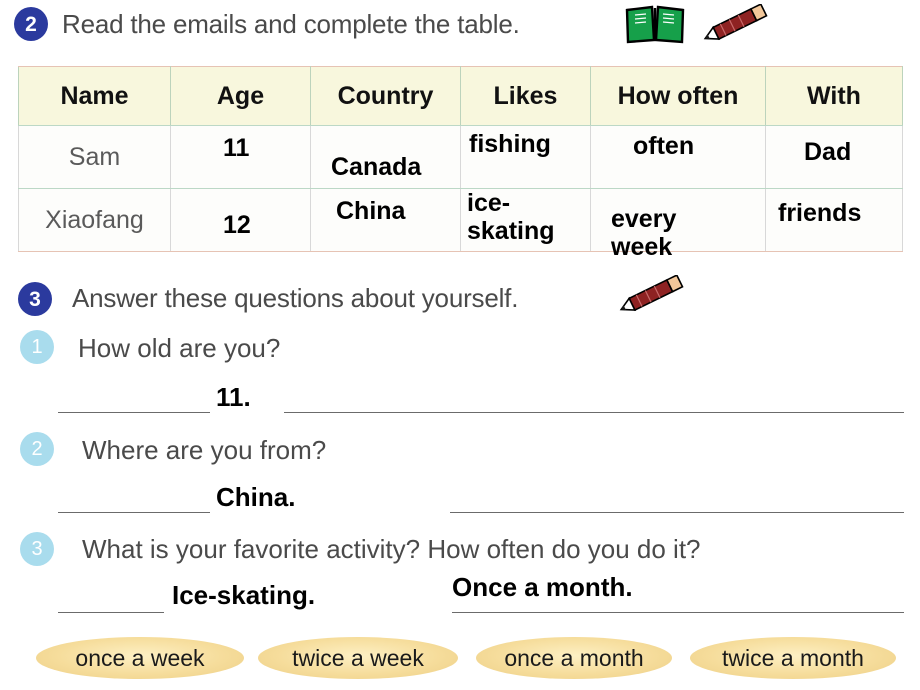 This screenshot has height=690, width=920. I want to click on answer-age-sam: 11, so click(236, 148).